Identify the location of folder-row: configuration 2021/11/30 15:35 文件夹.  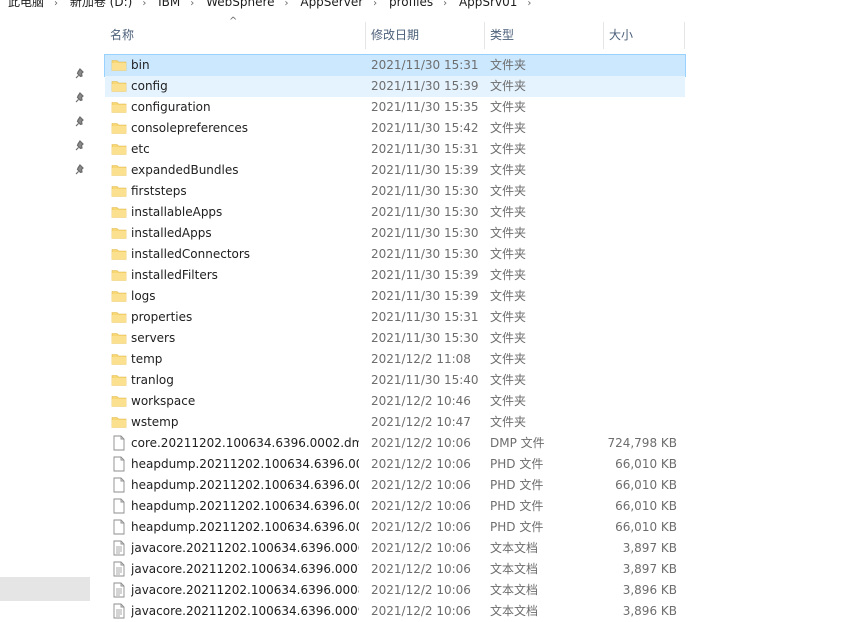
(395, 107).